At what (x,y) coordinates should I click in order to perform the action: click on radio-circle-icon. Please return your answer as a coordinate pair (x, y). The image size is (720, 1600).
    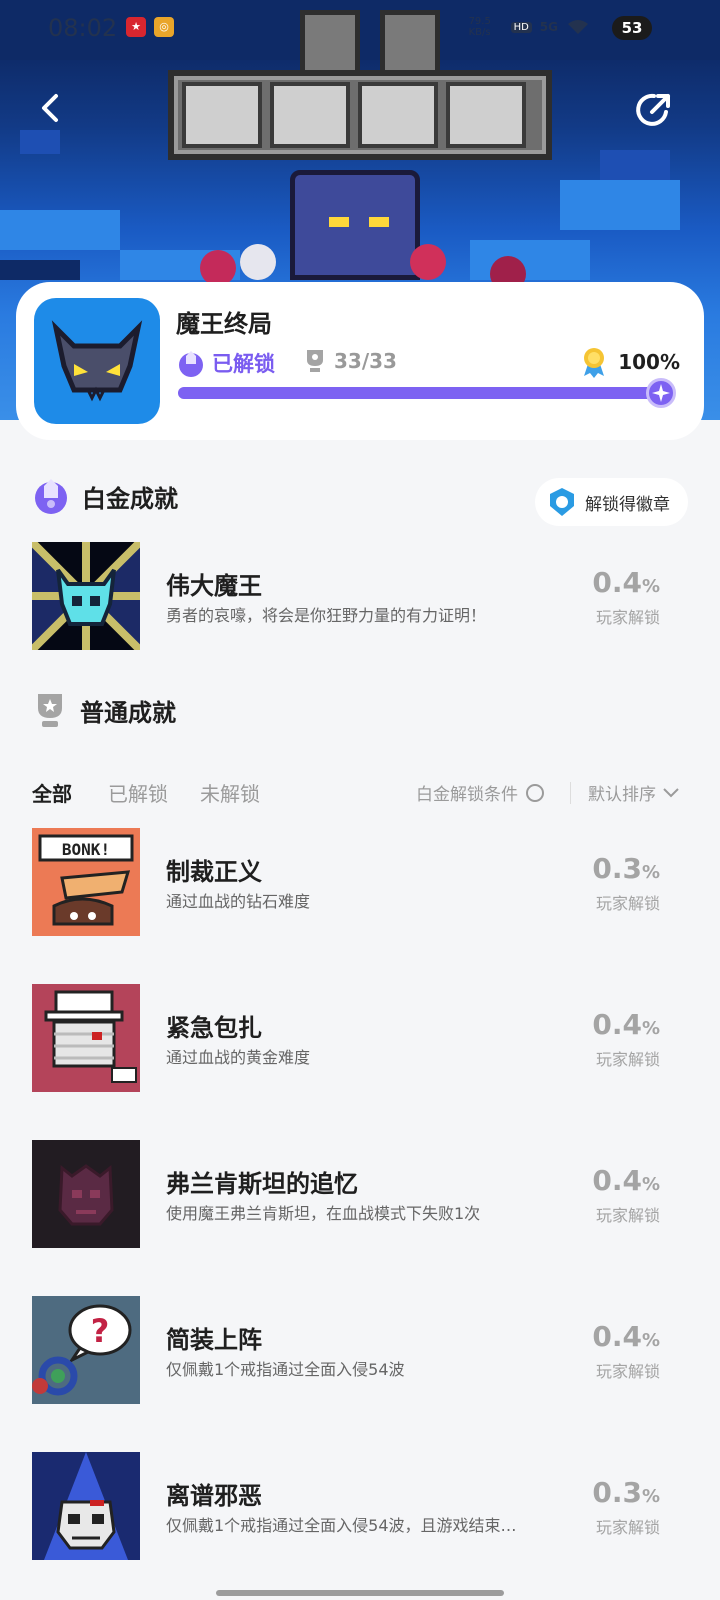
    Looking at the image, I should click on (535, 792).